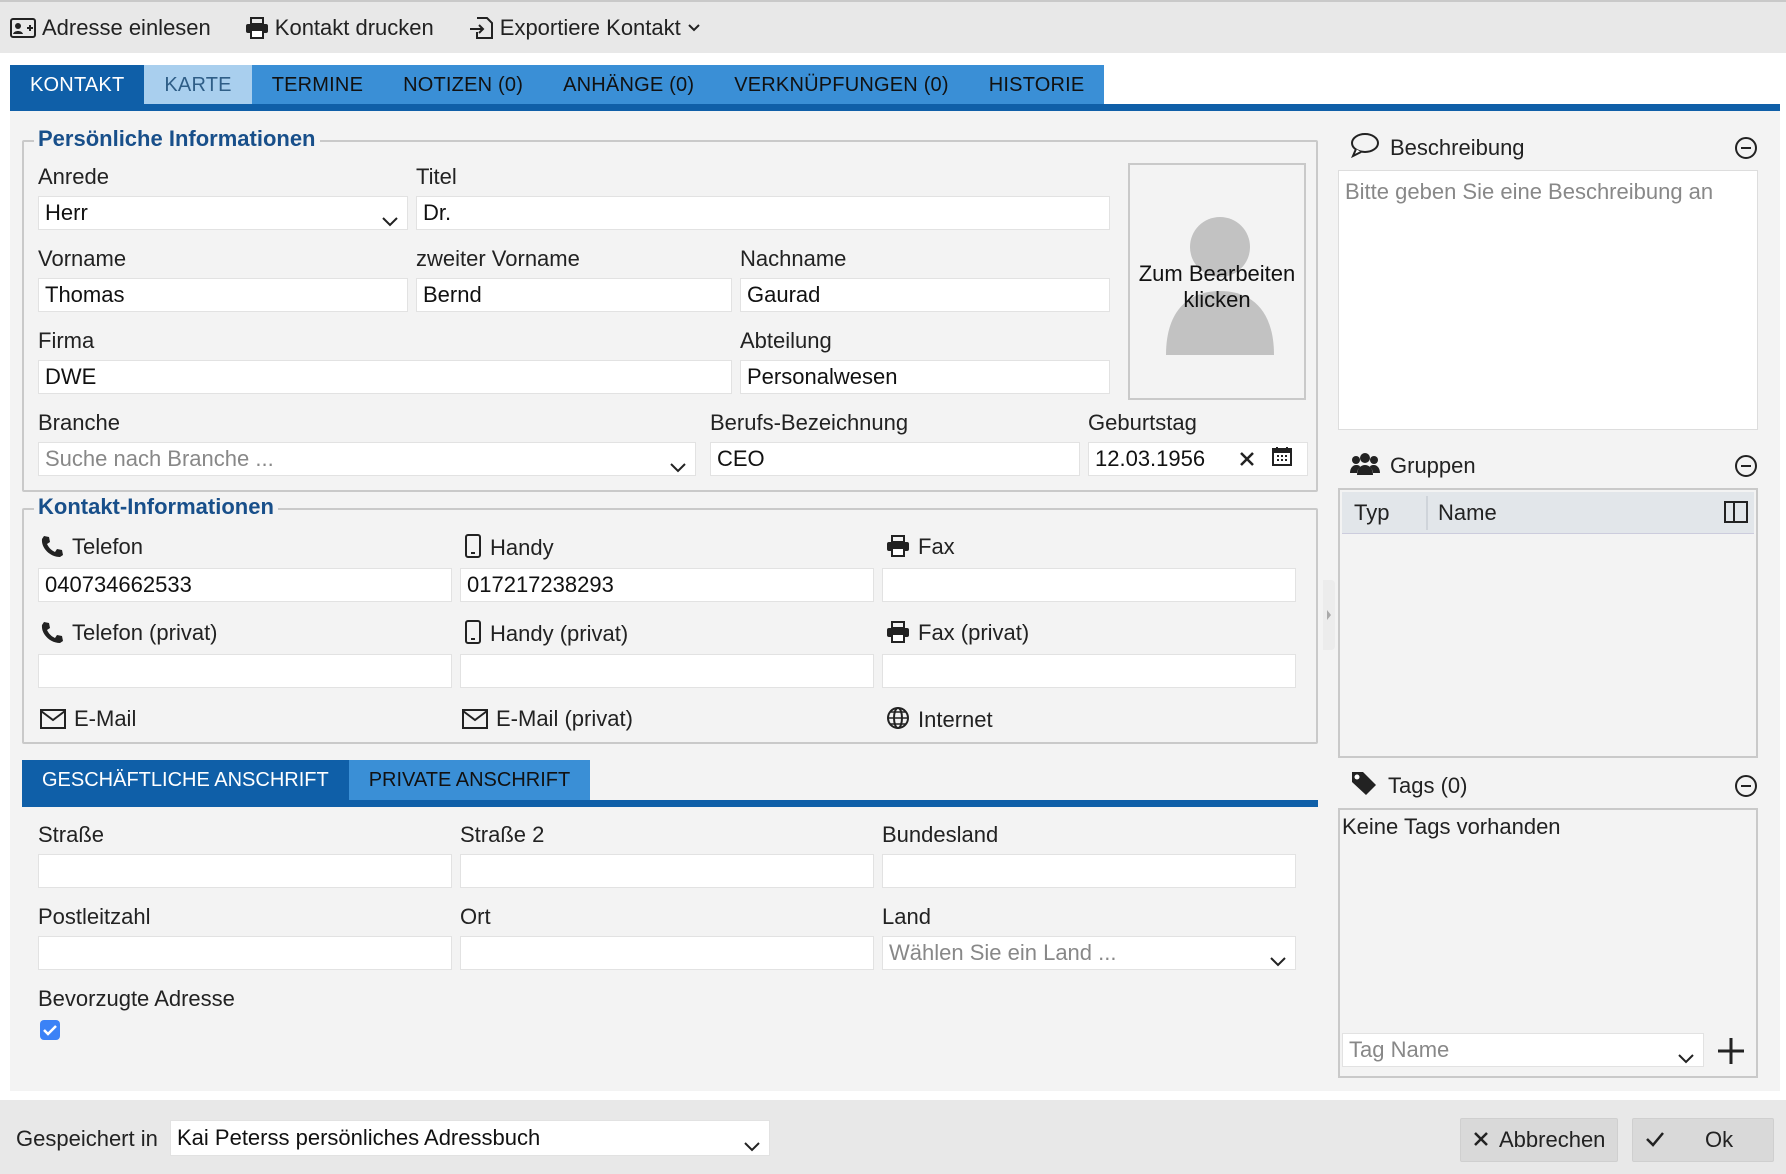 This screenshot has width=1786, height=1174. I want to click on mobile-private-input, so click(667, 671).